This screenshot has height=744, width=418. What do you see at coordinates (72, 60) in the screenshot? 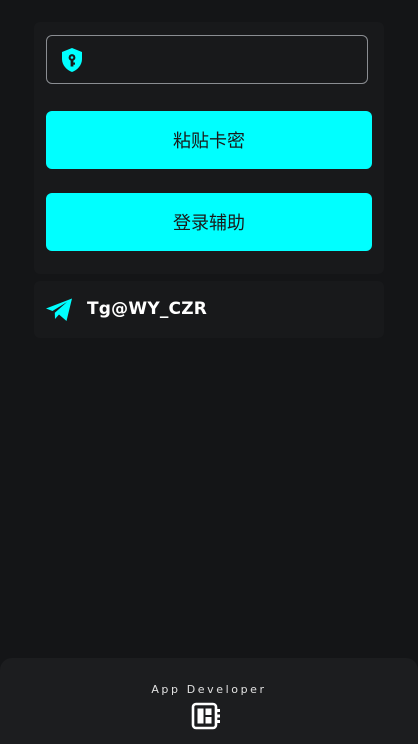
I see `shield-key-icon` at bounding box center [72, 60].